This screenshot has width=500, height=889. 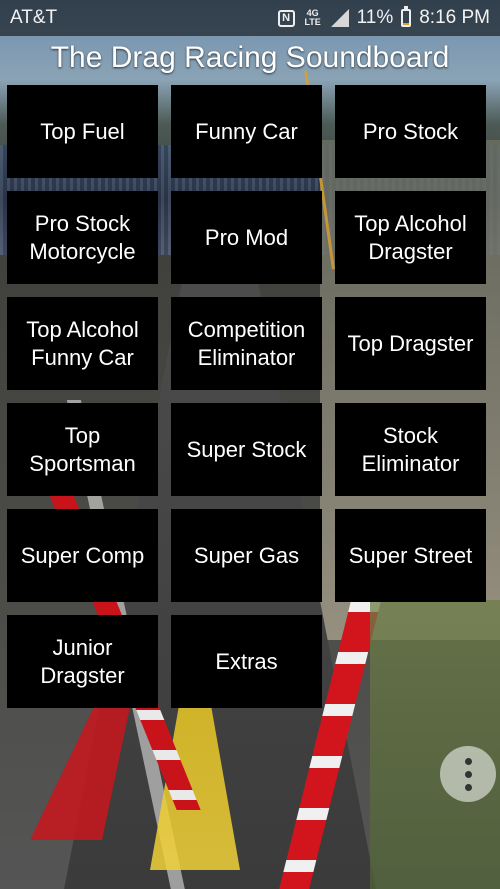 I want to click on super-gas-button: Super Gas, so click(x=246, y=555).